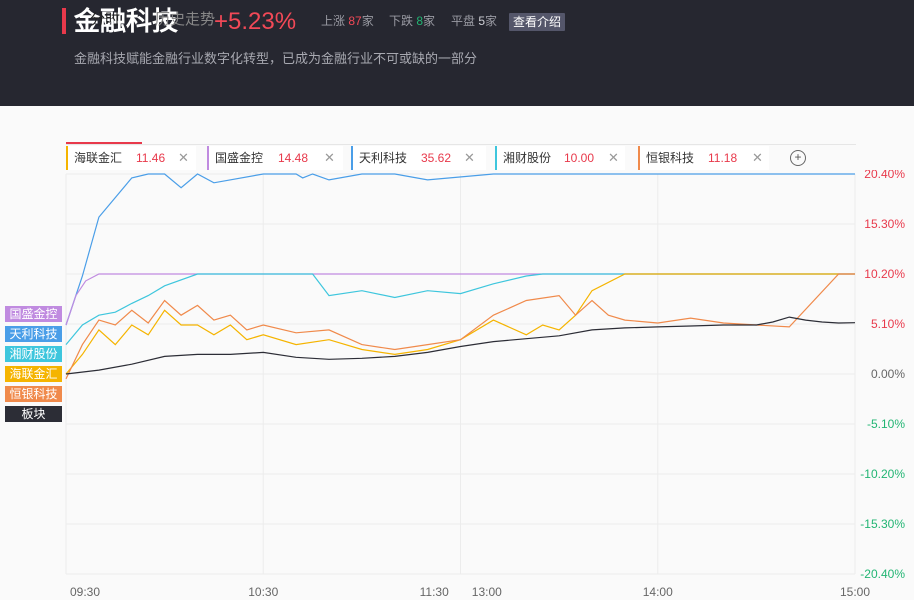  Describe the element at coordinates (98, 158) in the screenshot. I see `compare-stock-name: 海联金汇` at that location.